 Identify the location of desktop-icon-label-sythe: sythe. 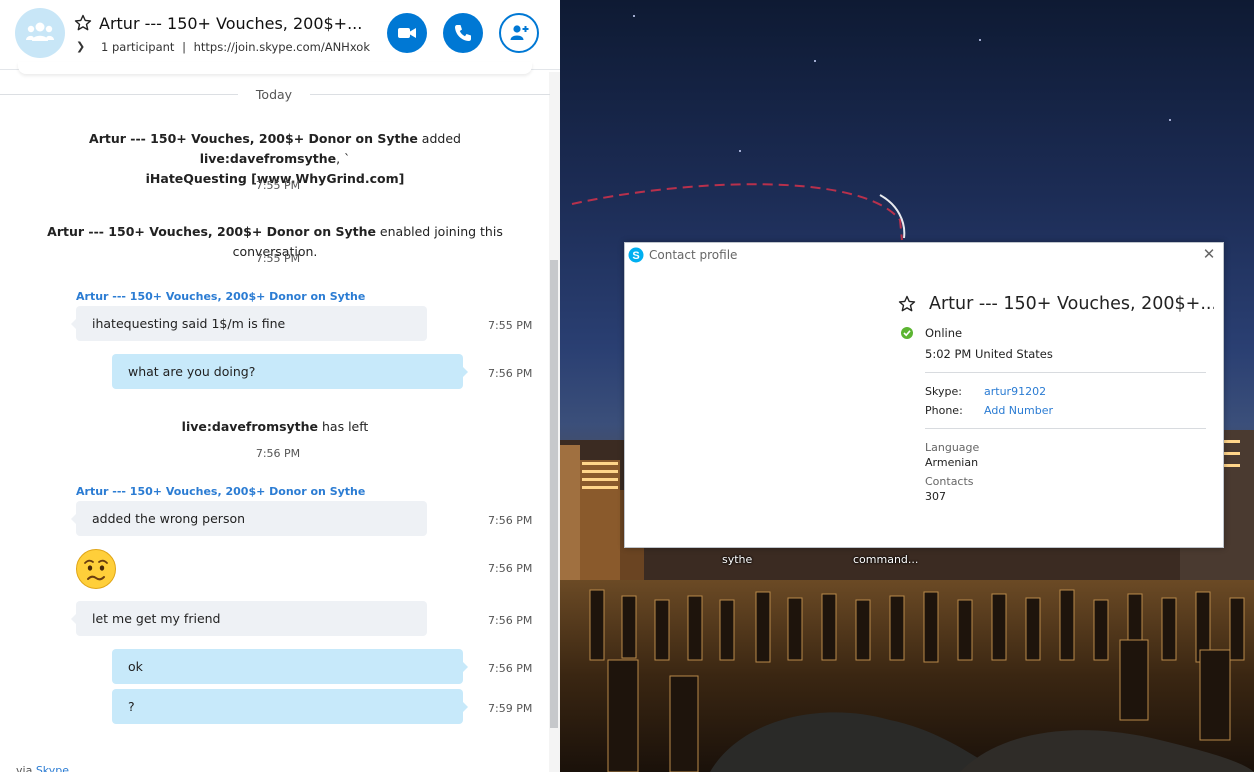
(737, 559).